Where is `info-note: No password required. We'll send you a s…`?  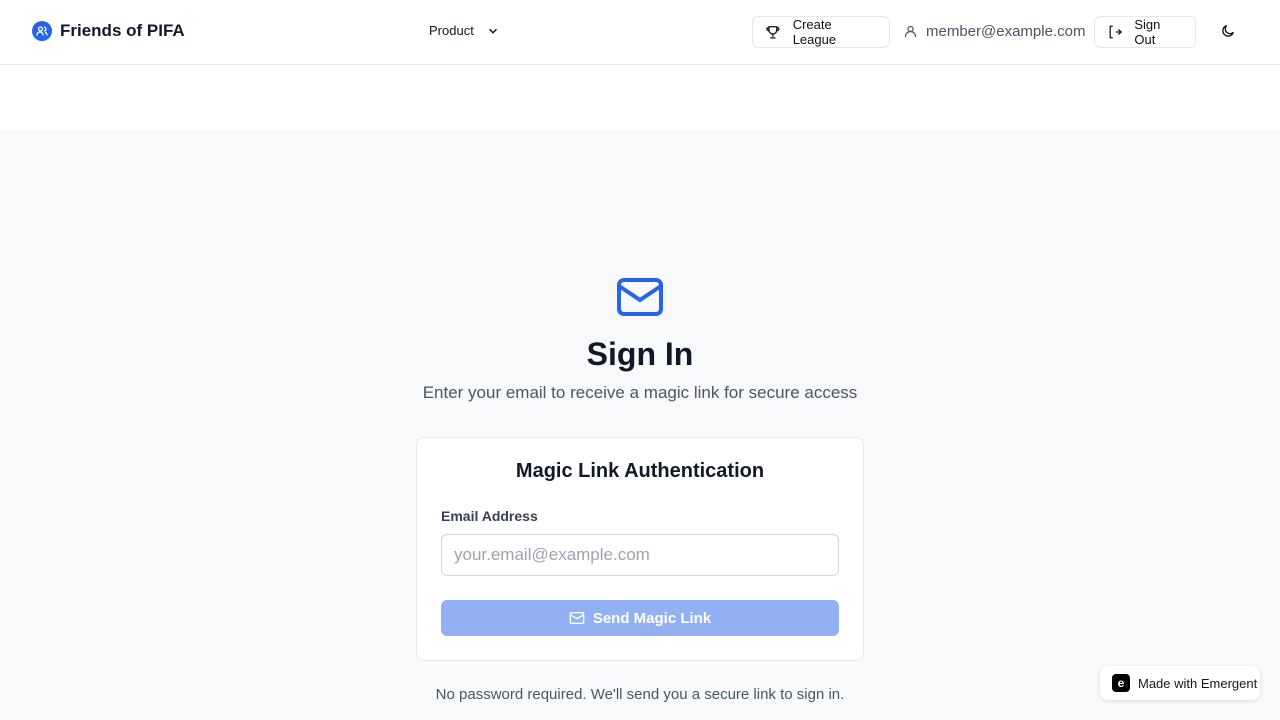 info-note: No password required. We'll send you a s… is located at coordinates (640, 694).